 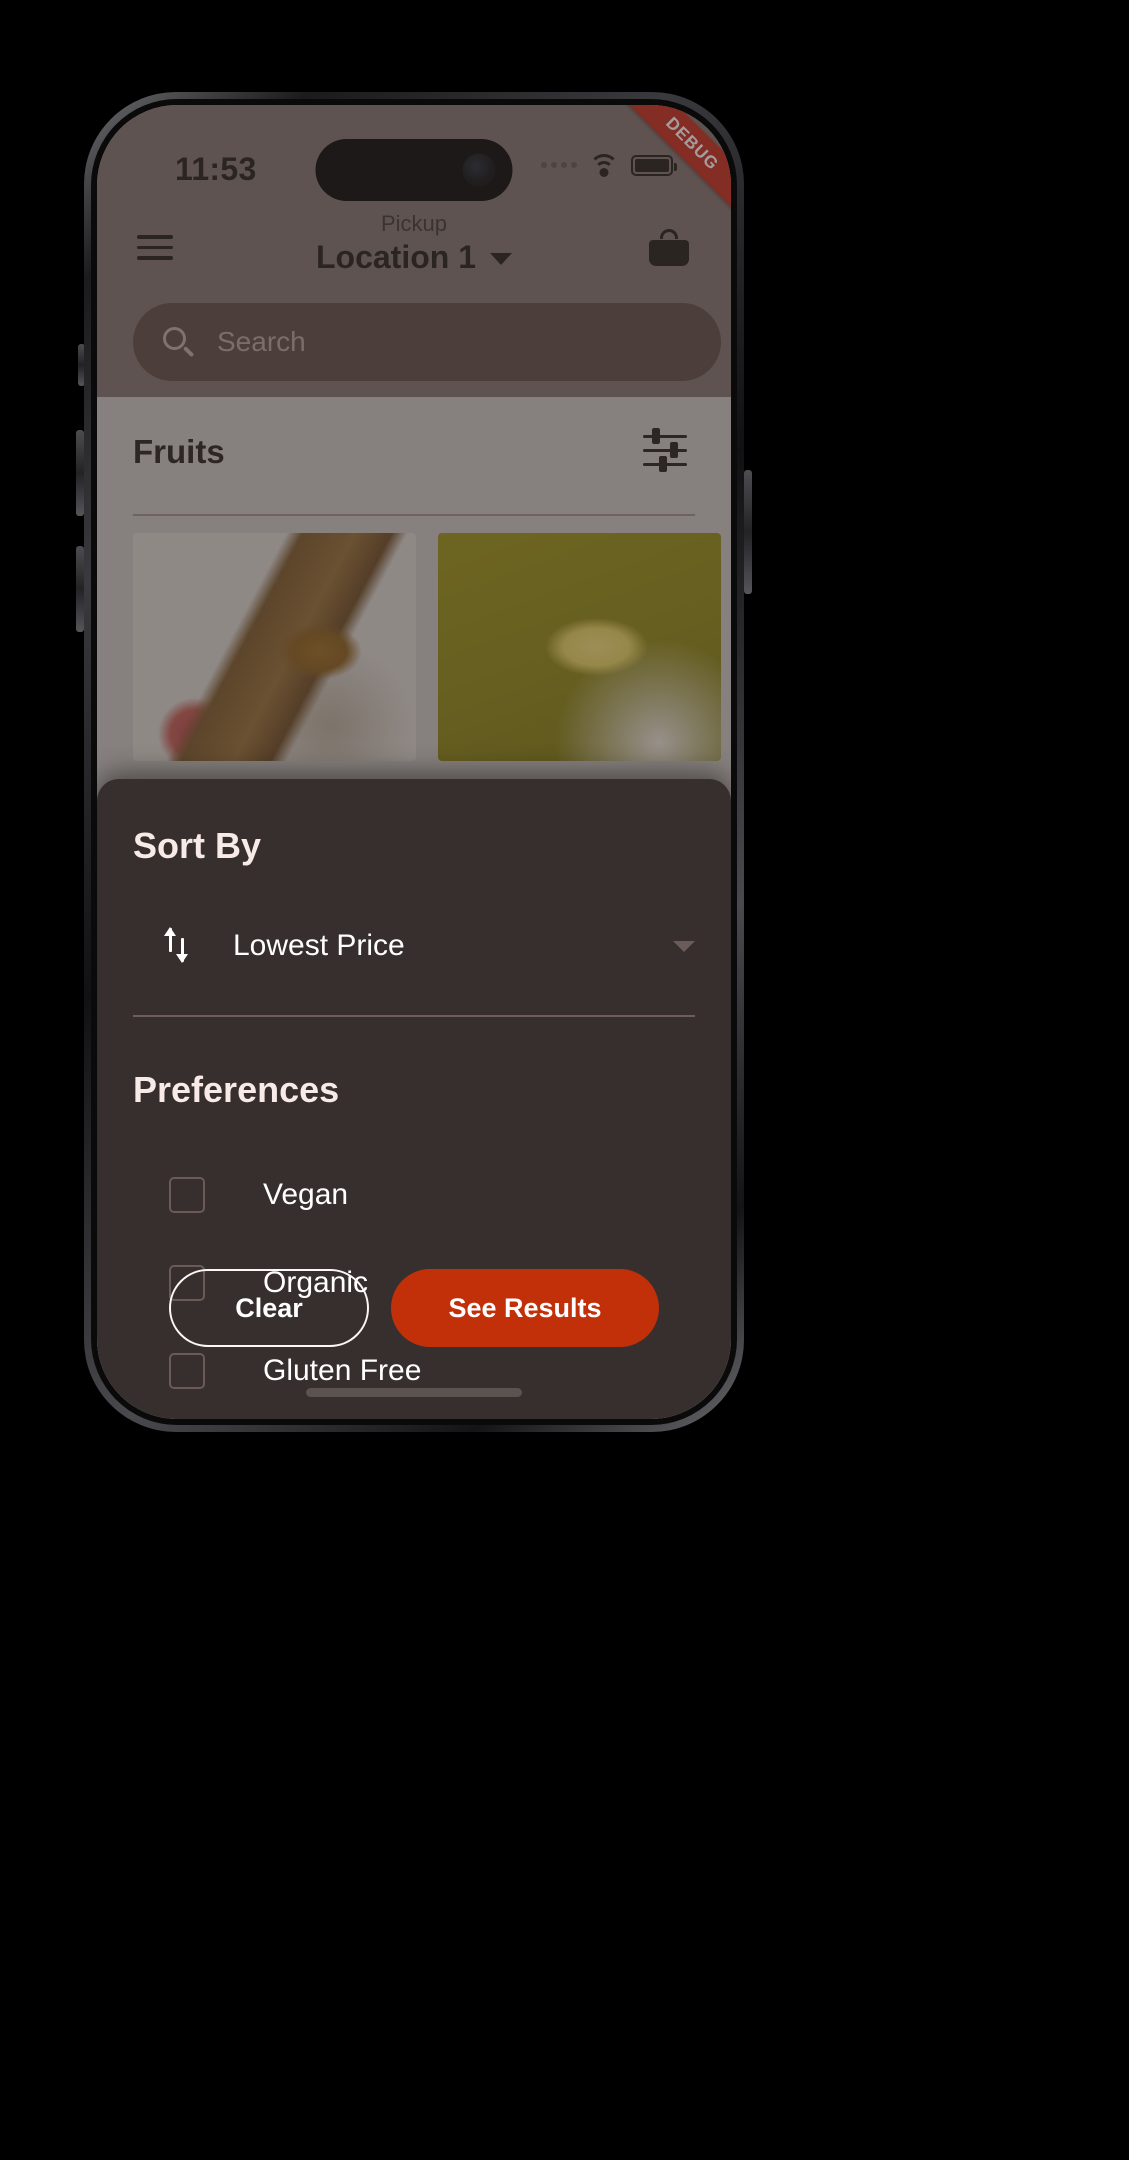 I want to click on checkbox-vegan, so click(x=187, y=1195).